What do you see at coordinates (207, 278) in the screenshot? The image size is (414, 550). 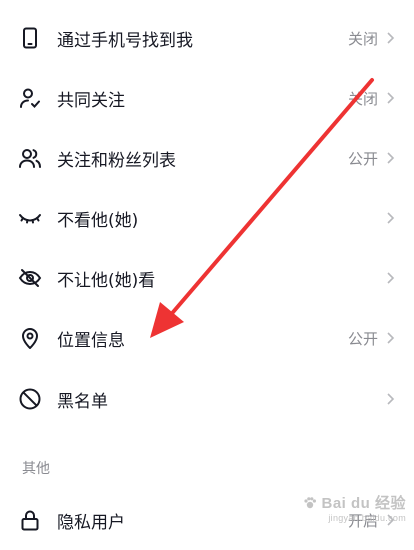 I see `settings-row-hide-my-content: 不让他(她)看` at bounding box center [207, 278].